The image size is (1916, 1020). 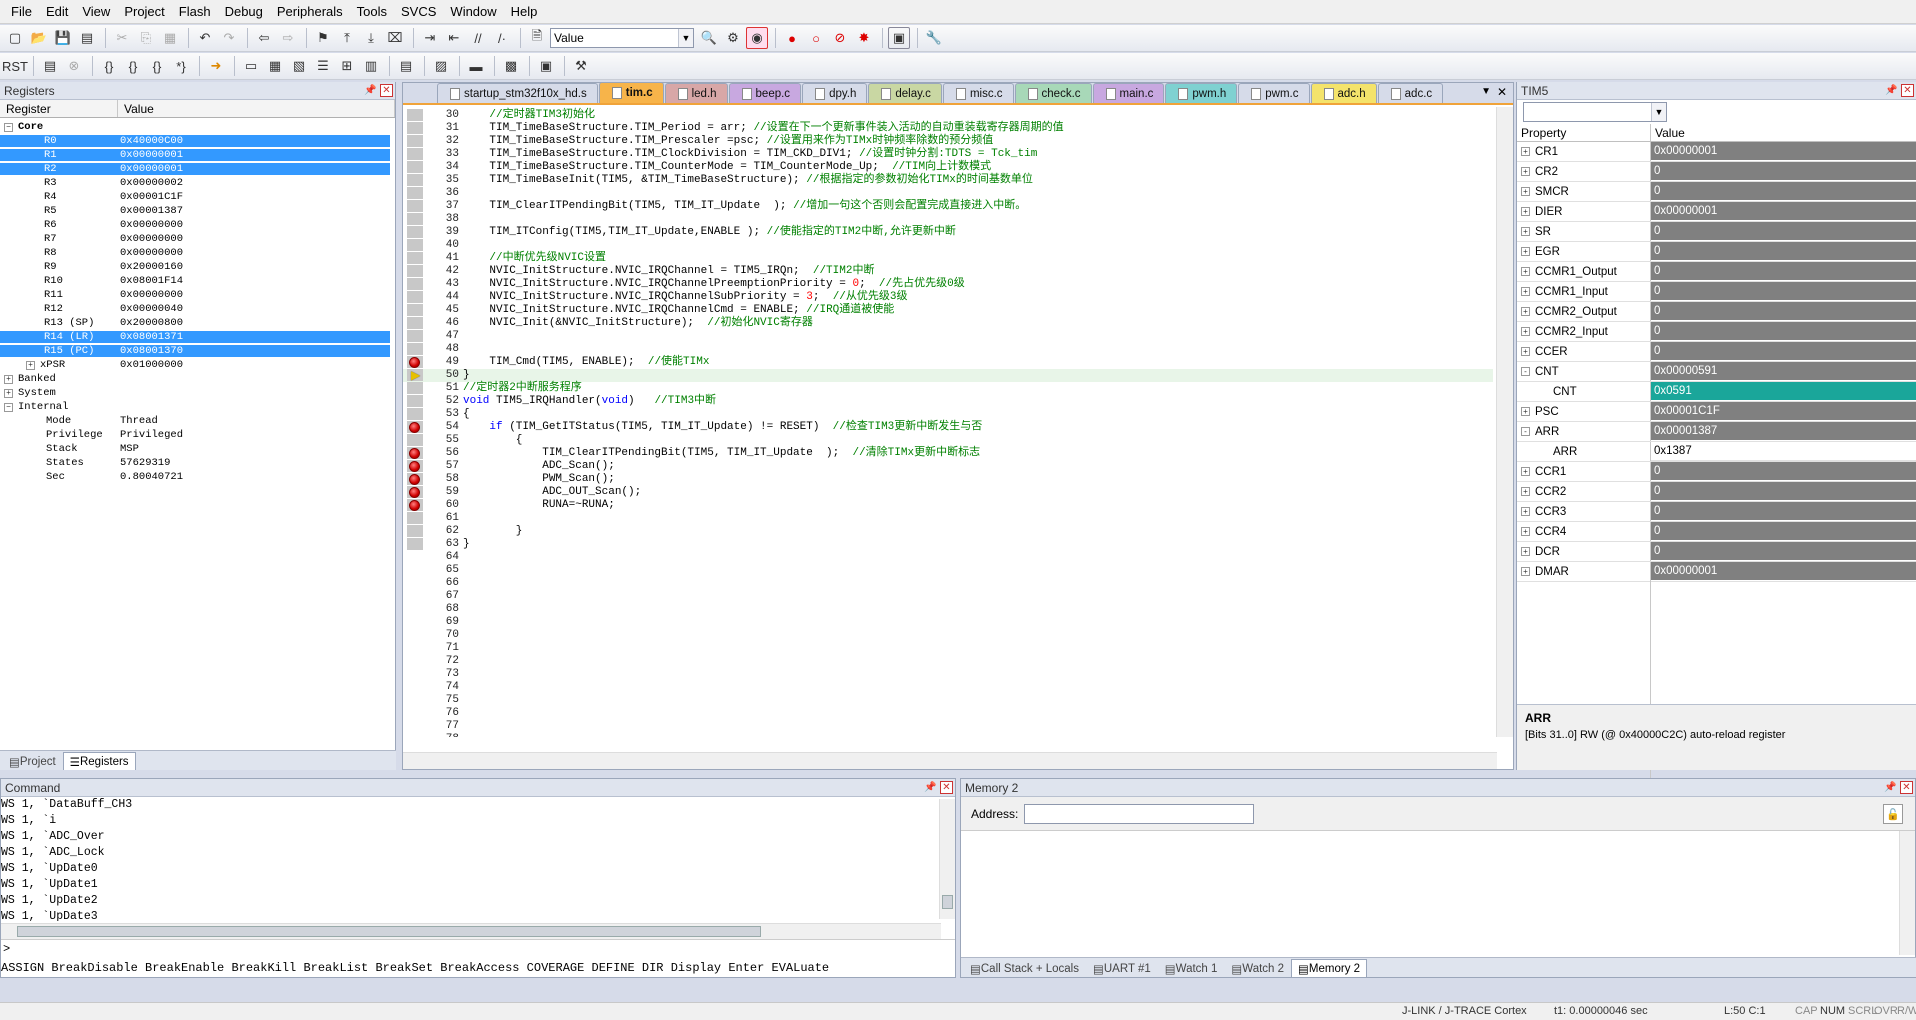 What do you see at coordinates (15, 38) in the screenshot?
I see `new-file-icon: ▢` at bounding box center [15, 38].